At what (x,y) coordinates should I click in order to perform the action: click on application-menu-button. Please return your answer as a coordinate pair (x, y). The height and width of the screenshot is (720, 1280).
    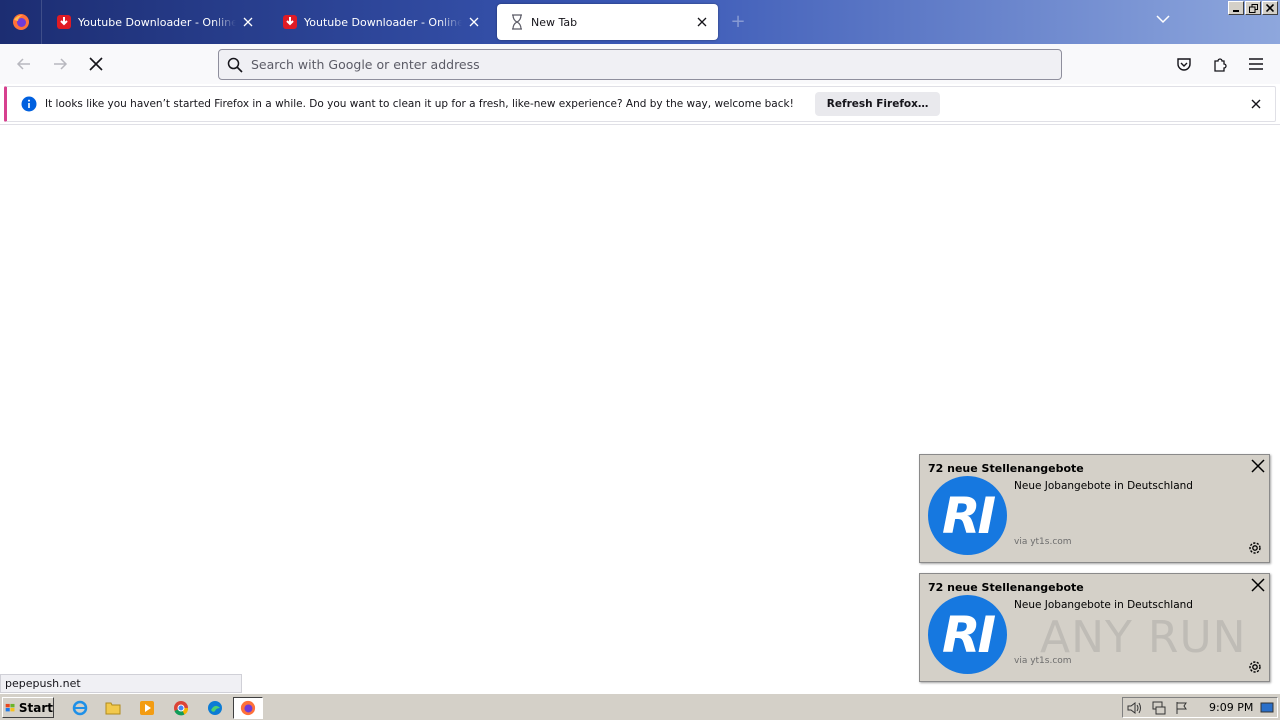
    Looking at the image, I should click on (1256, 64).